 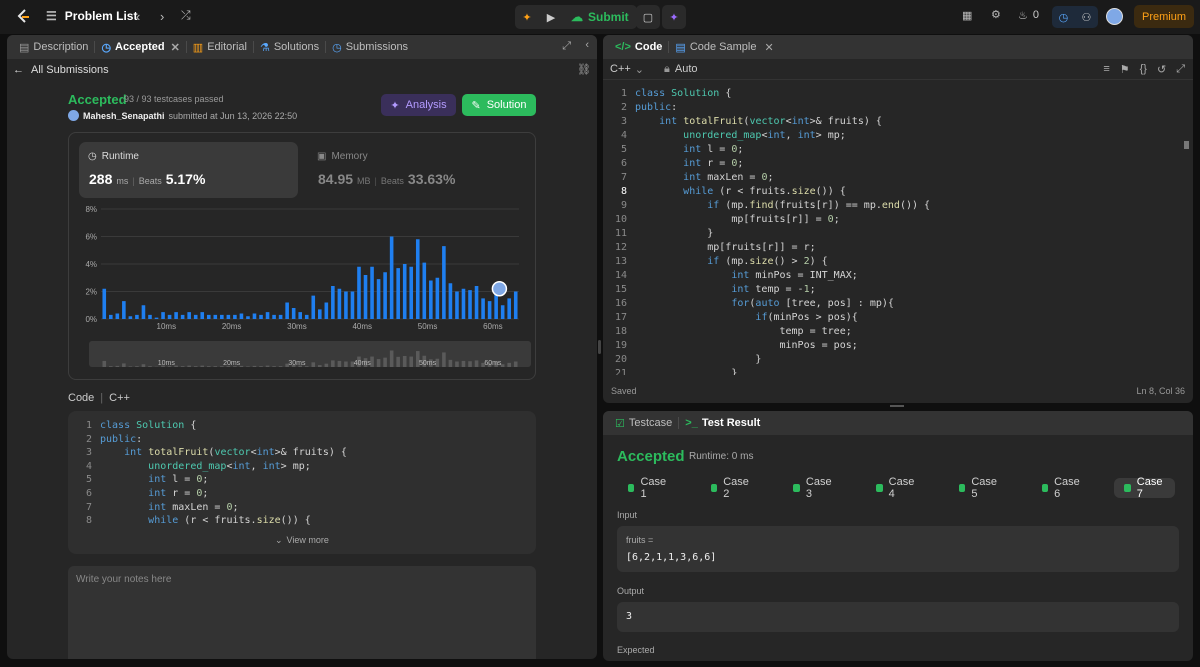 What do you see at coordinates (551, 17) in the screenshot?
I see `run-icon: ▶` at bounding box center [551, 17].